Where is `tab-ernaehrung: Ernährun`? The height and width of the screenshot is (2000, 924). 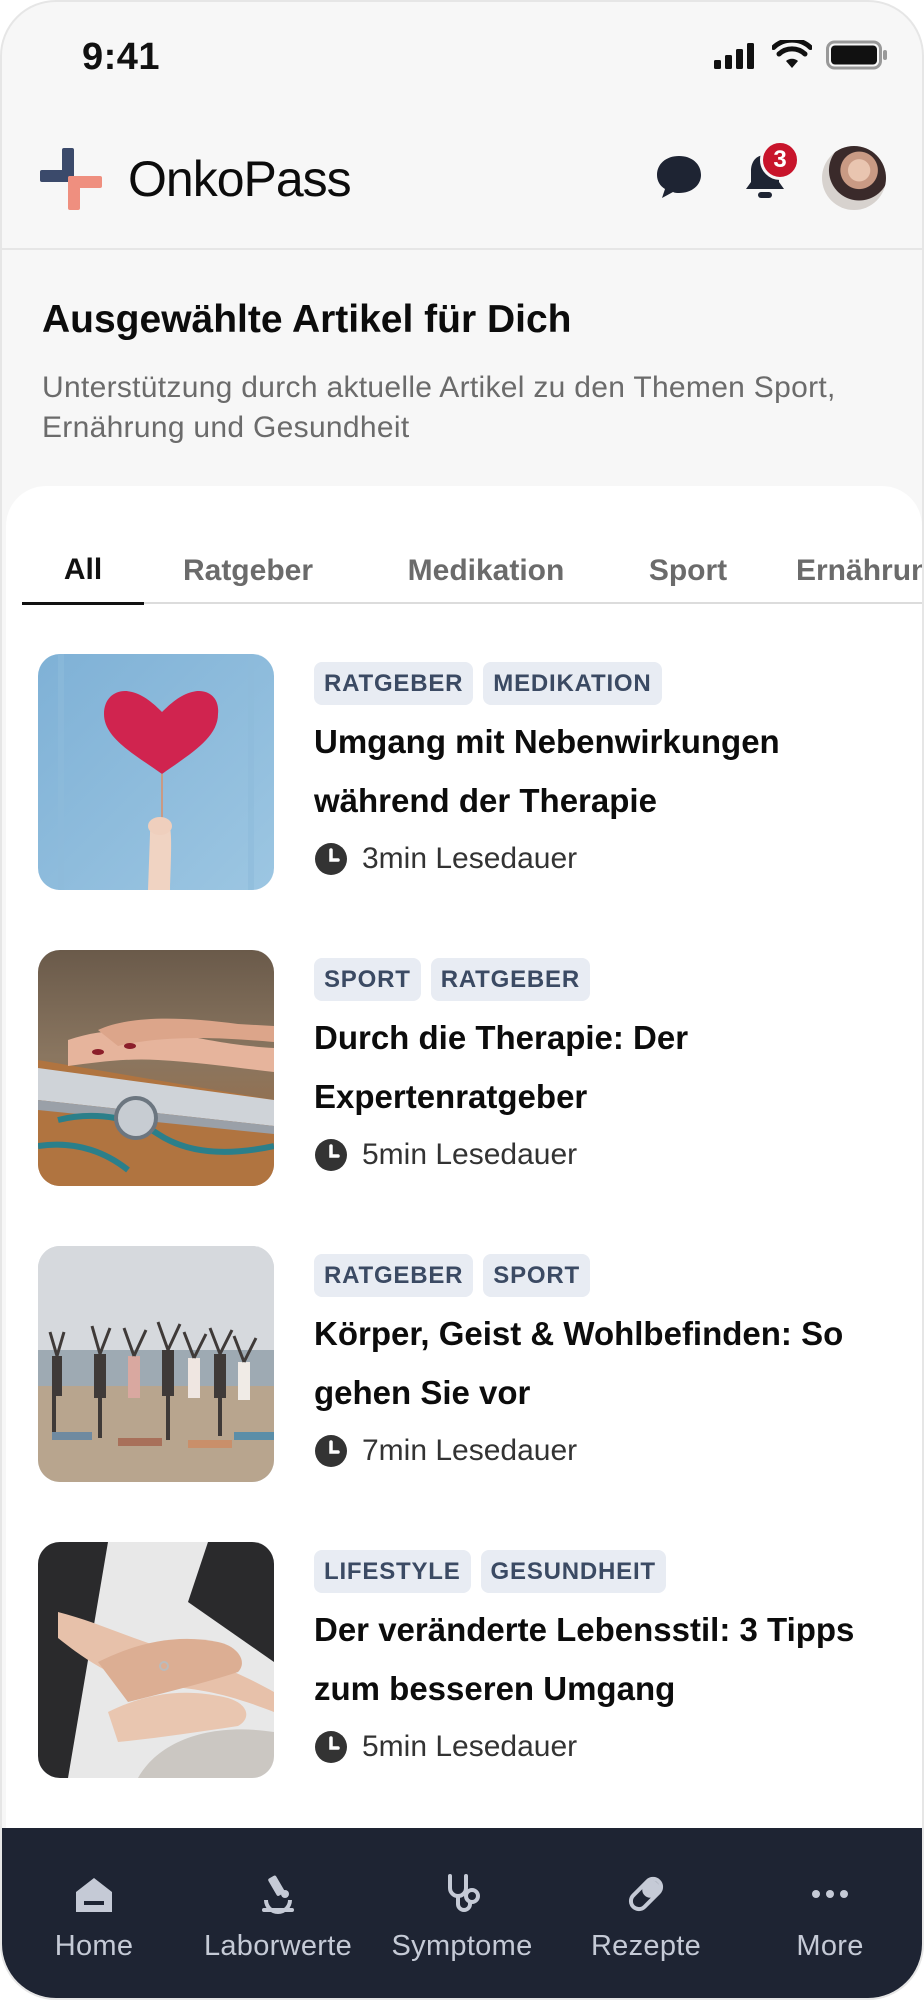
tab-ernaehrung: Ernährun is located at coordinates (859, 571).